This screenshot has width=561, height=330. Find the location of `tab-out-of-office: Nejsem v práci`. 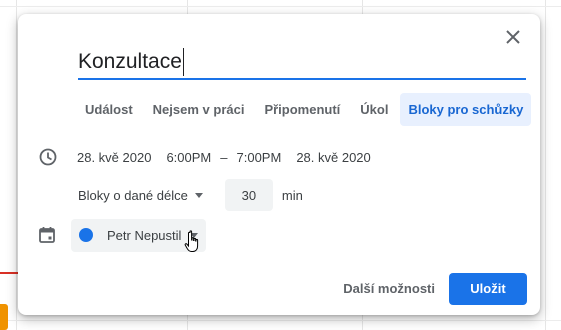

tab-out-of-office: Nejsem v práci is located at coordinates (199, 109).